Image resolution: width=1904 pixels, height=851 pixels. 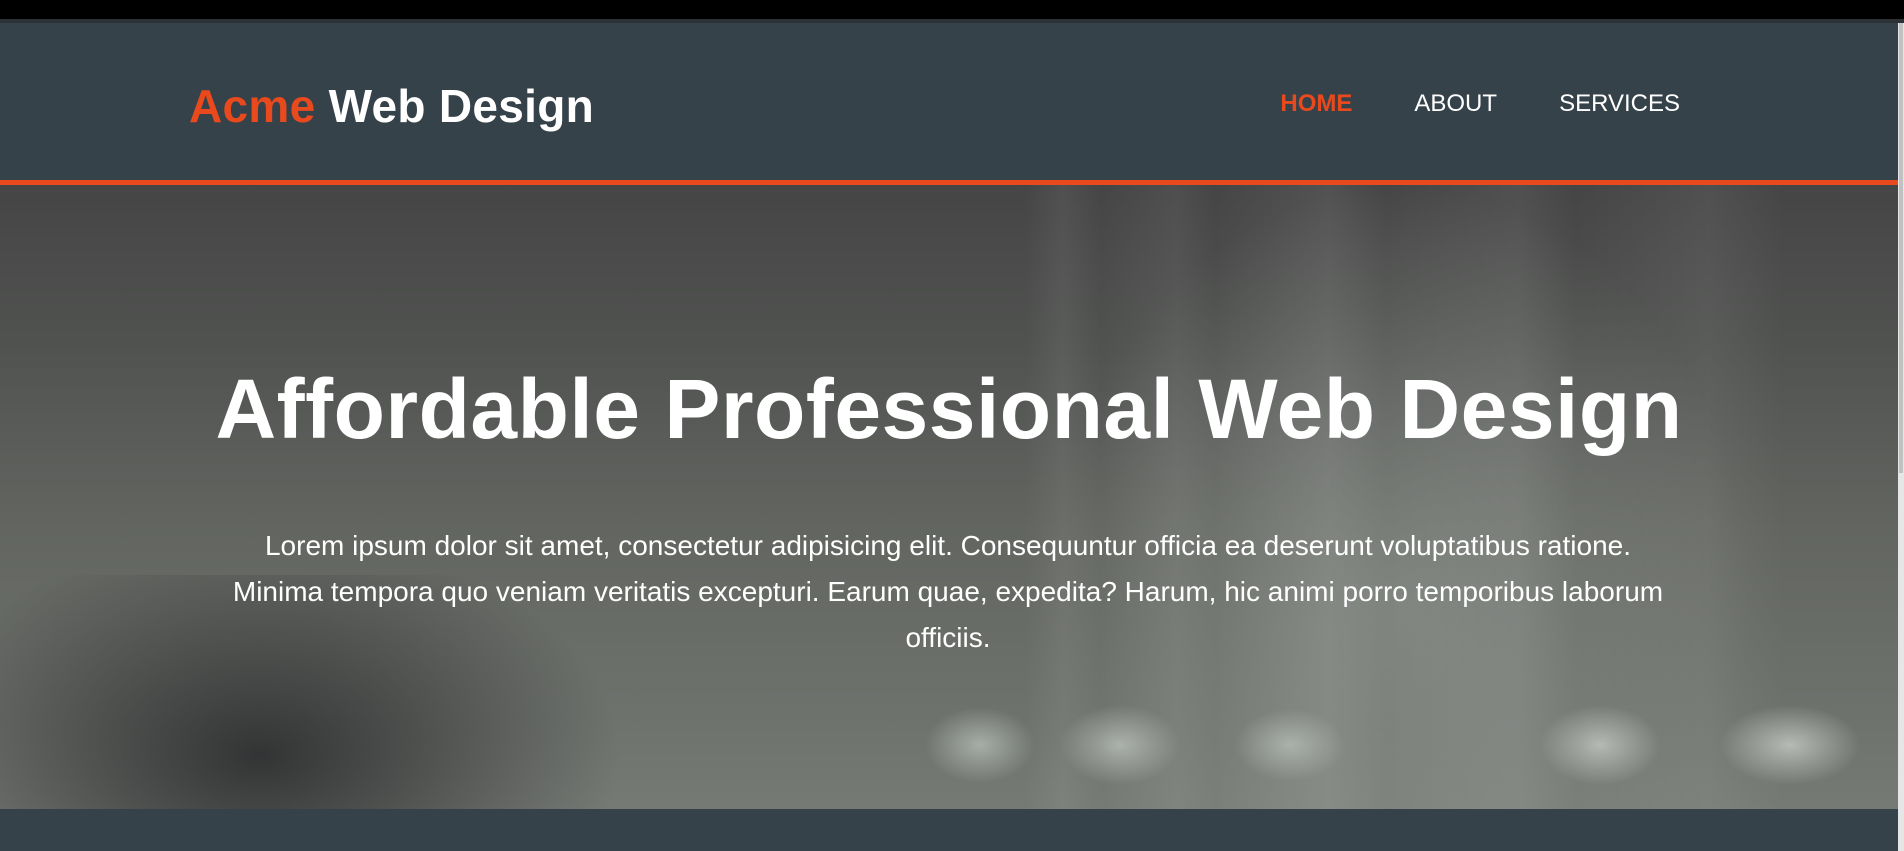 I want to click on hero-title: Affordable Professional Web Design, so click(x=949, y=409).